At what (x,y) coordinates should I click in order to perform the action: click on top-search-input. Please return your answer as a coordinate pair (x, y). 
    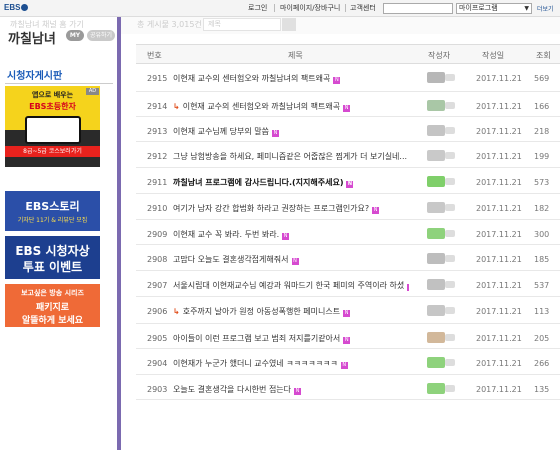
    Looking at the image, I should click on (418, 8).